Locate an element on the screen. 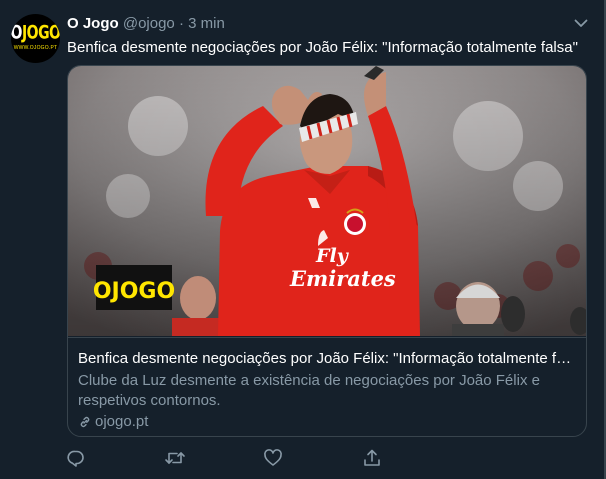  image-watermark-logo: OJOGO is located at coordinates (134, 287).